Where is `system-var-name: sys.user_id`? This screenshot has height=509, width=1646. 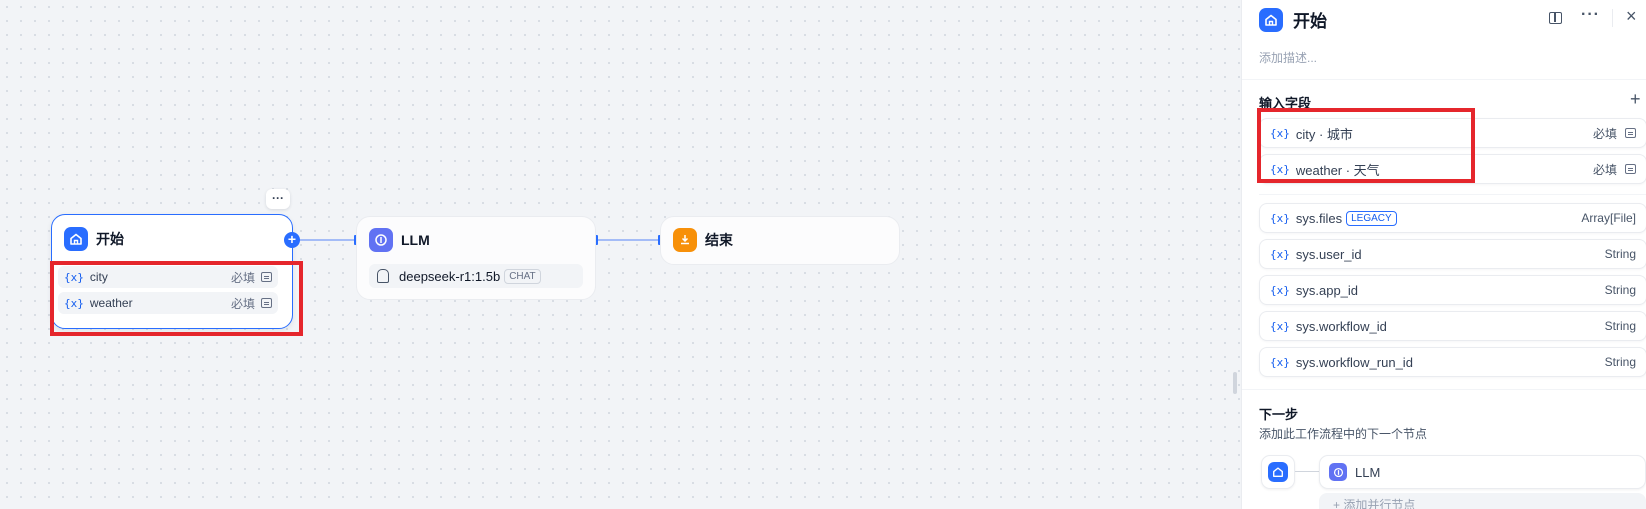
system-var-name: sys.user_id is located at coordinates (1328, 254).